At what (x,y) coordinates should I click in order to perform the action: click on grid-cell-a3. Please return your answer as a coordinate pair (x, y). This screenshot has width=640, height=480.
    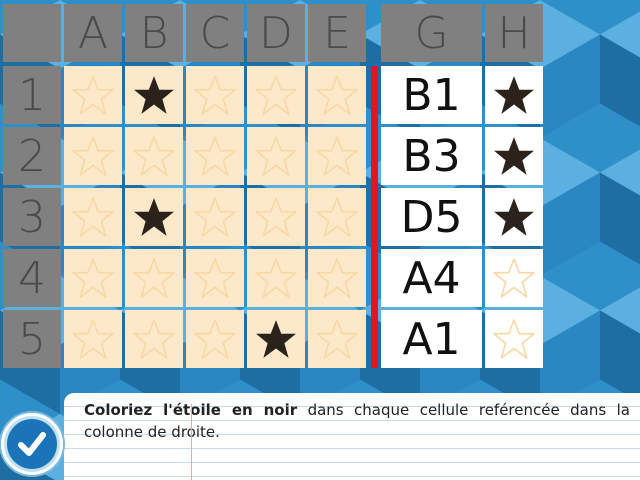
    Looking at the image, I should click on (93, 217).